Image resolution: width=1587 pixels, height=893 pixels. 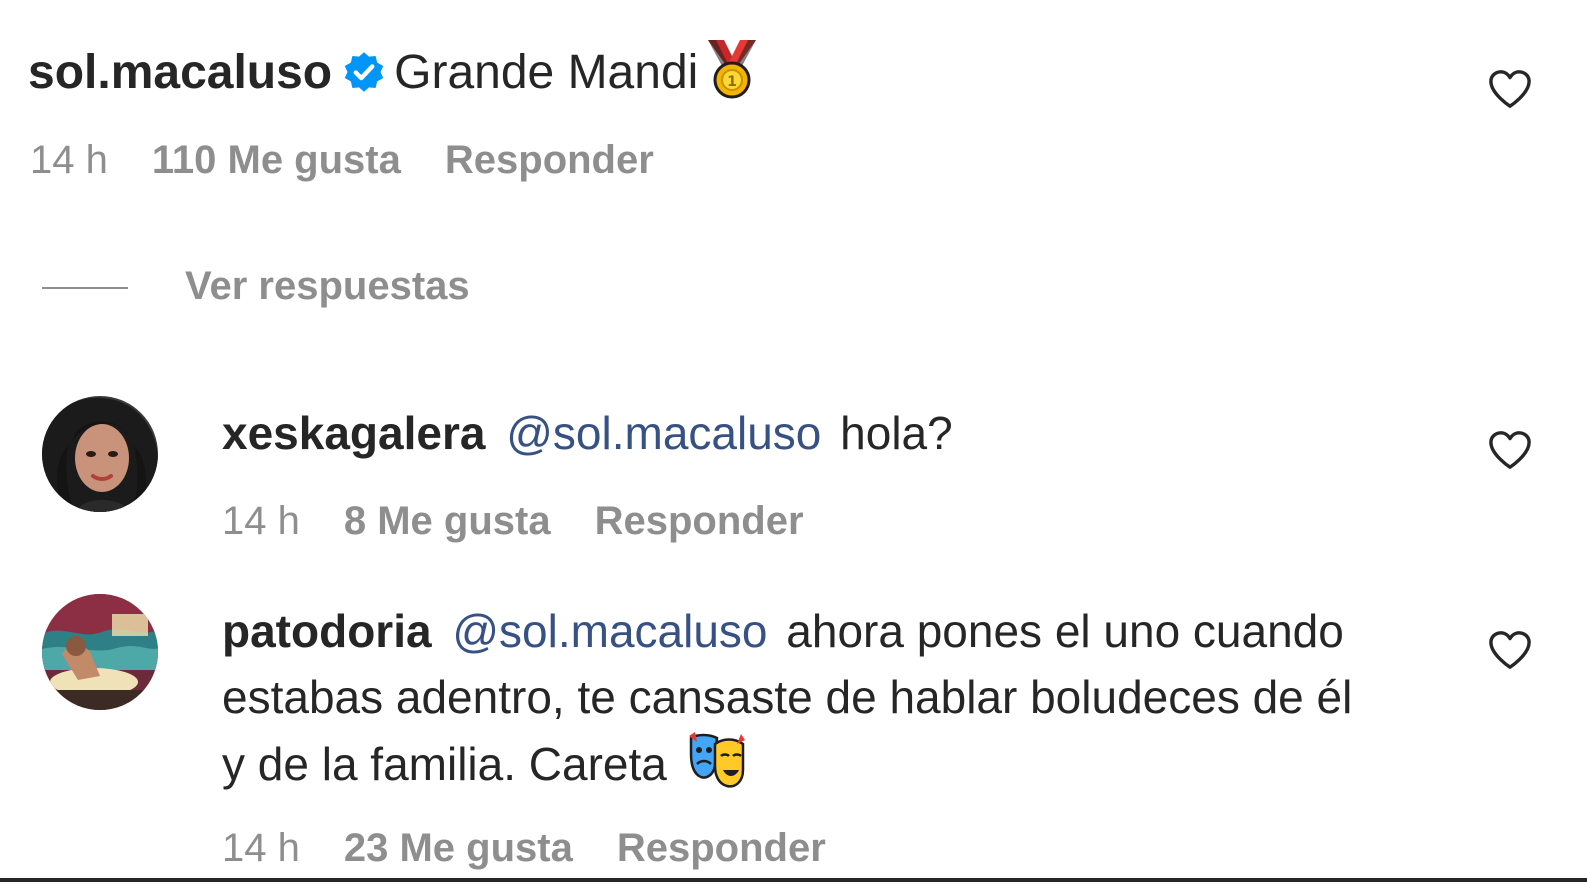 What do you see at coordinates (276, 160) in the screenshot?
I see `comment-likes: 110 Me gusta` at bounding box center [276, 160].